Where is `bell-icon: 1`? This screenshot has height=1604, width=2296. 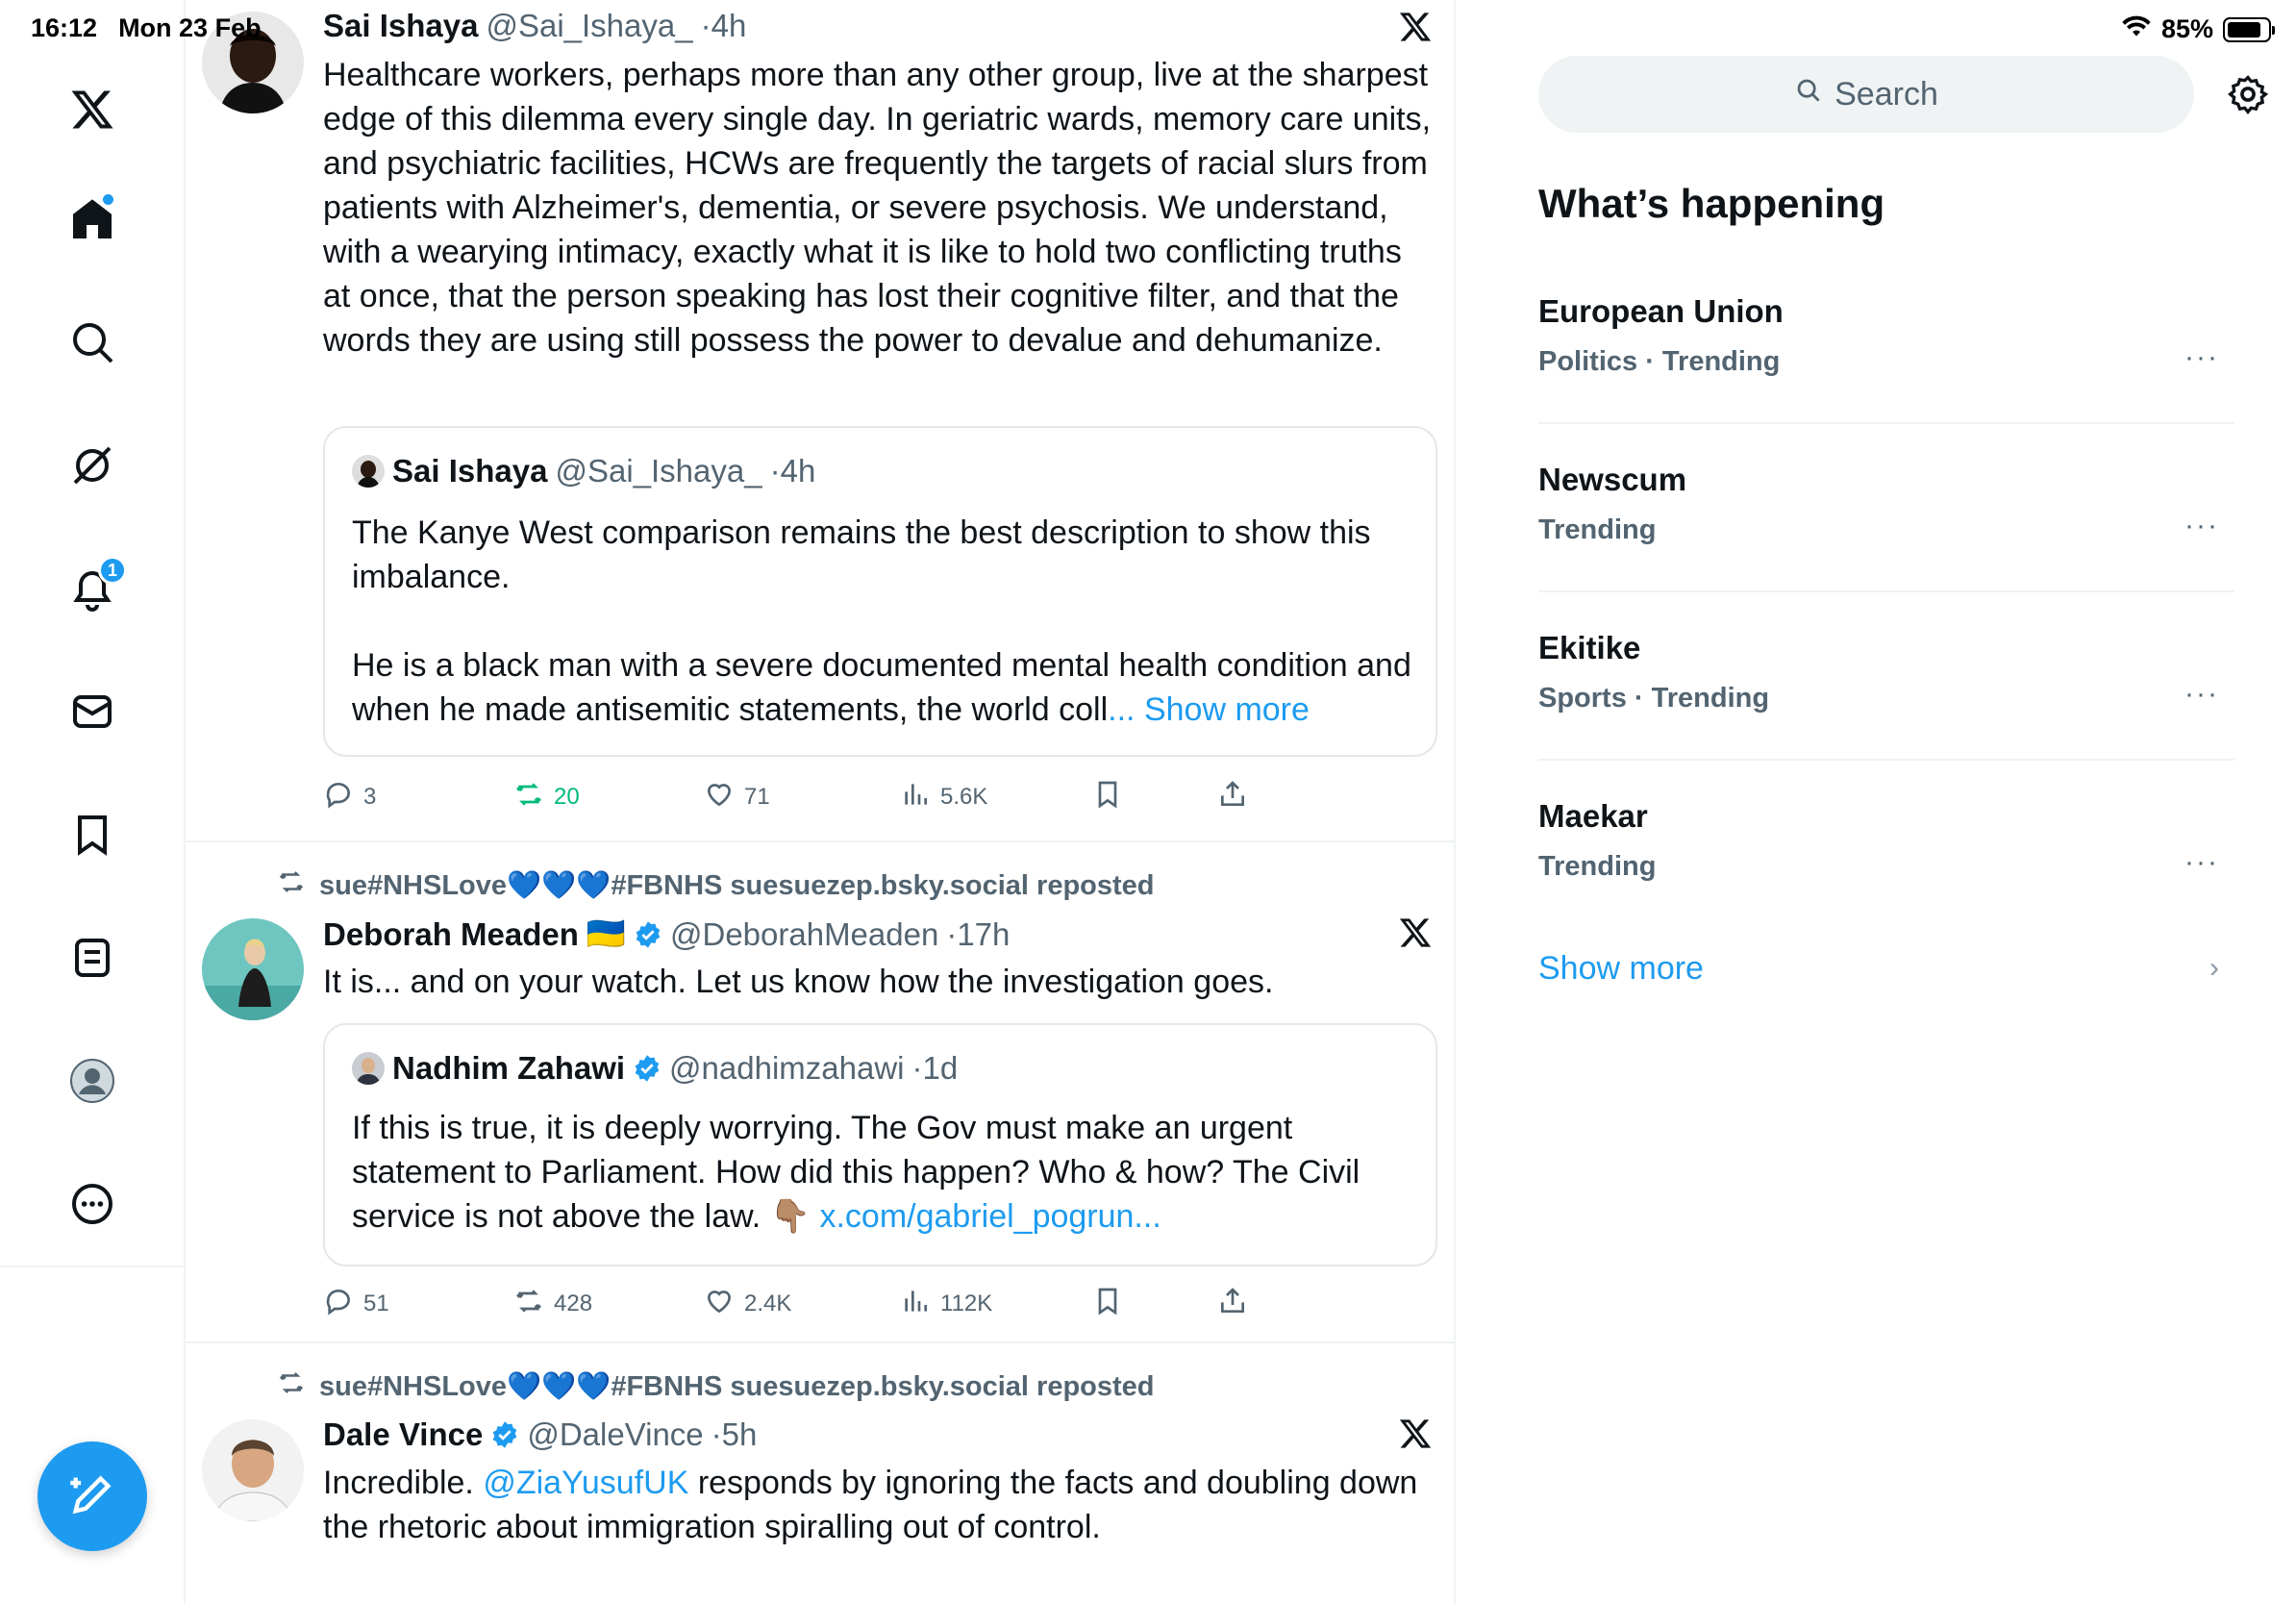
bell-icon: 1 is located at coordinates (92, 588).